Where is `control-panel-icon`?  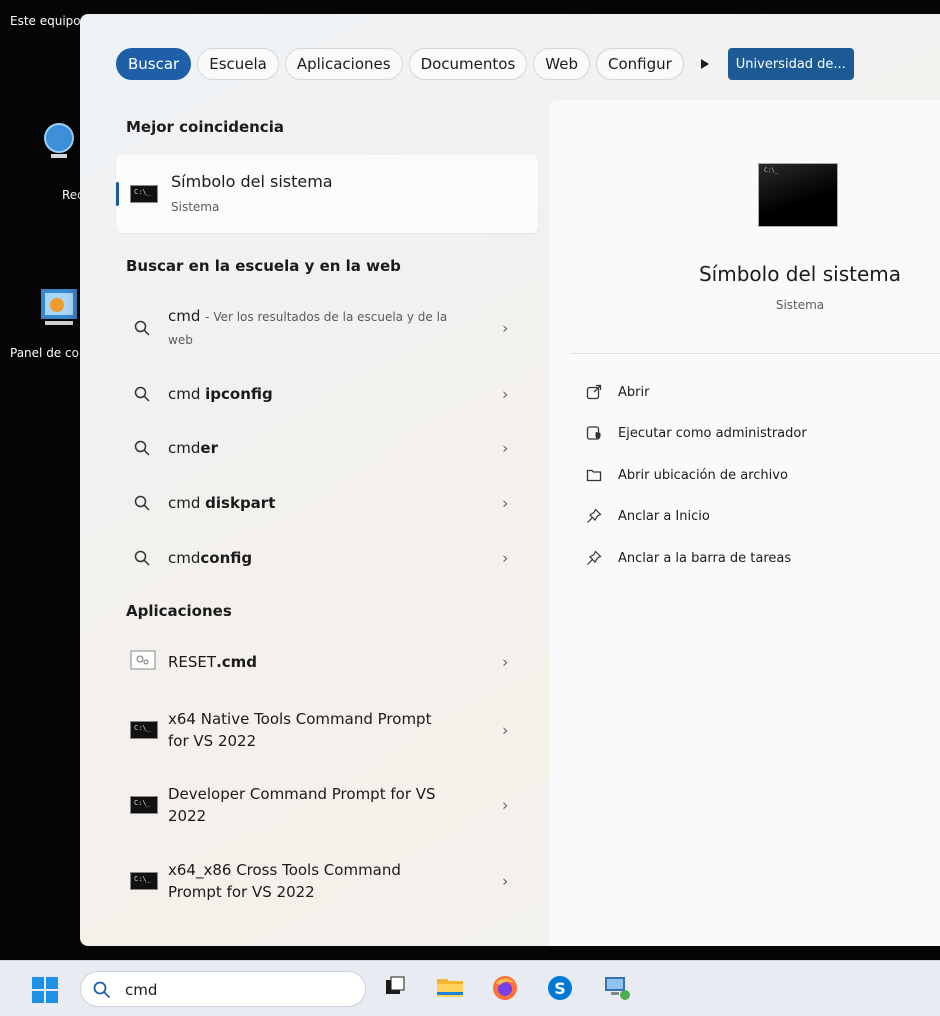
control-panel-icon is located at coordinates (59, 307).